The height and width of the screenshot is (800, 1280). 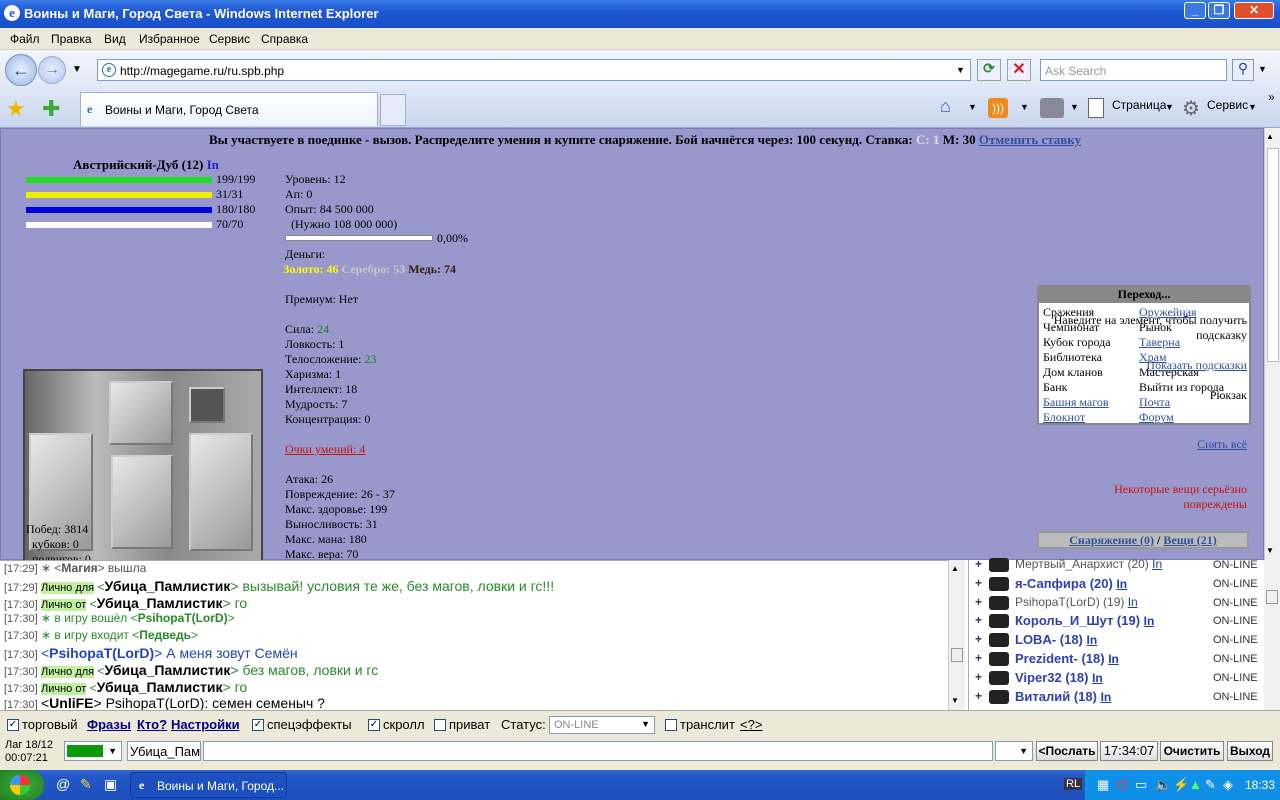 What do you see at coordinates (972, 107) in the screenshot?
I see `home-dropdown-icon: ▼` at bounding box center [972, 107].